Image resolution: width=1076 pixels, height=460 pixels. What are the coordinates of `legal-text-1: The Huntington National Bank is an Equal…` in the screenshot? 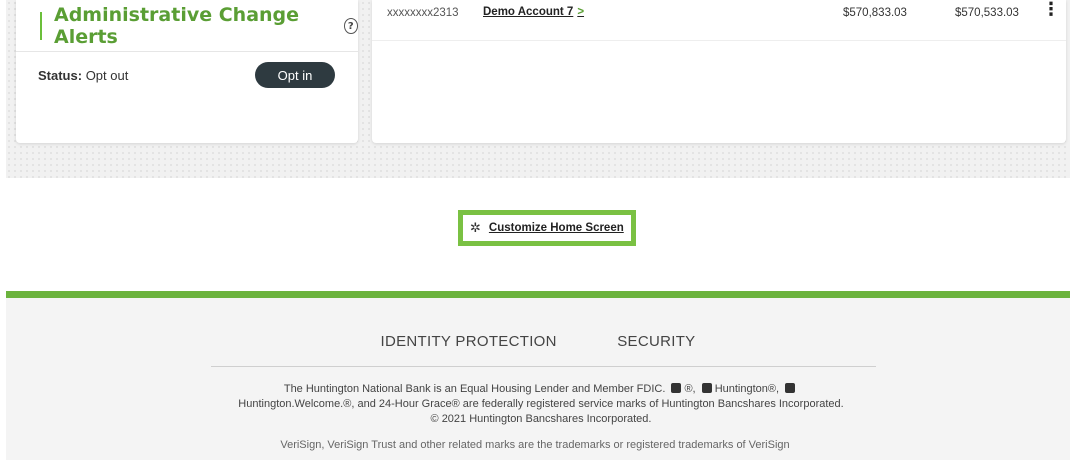 It's located at (474, 389).